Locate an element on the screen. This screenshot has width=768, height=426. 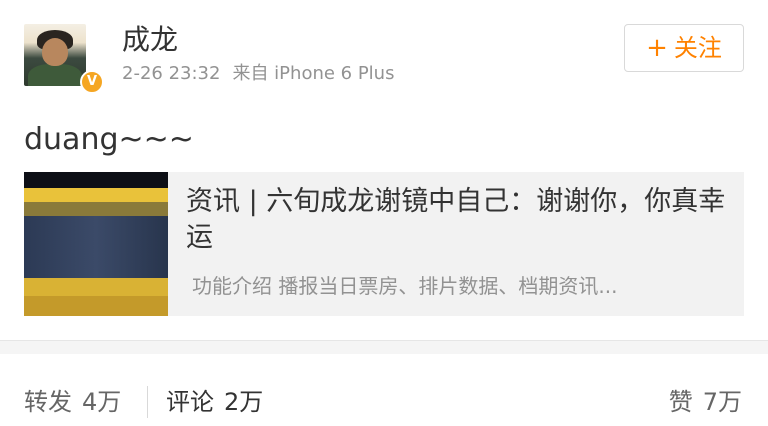
author-avatar is located at coordinates (55, 55).